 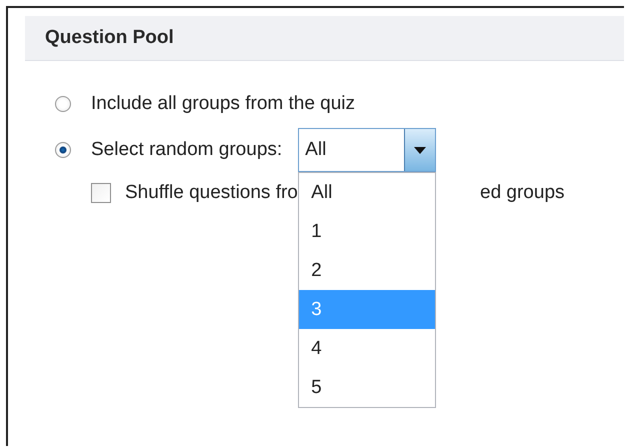 I want to click on radio-label: Select random groups:, so click(x=186, y=150).